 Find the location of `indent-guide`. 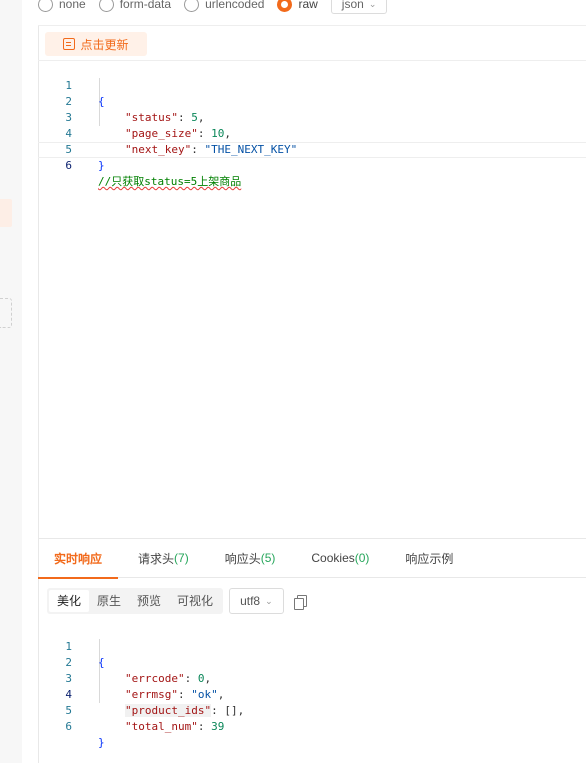

indent-guide is located at coordinates (99, 671).